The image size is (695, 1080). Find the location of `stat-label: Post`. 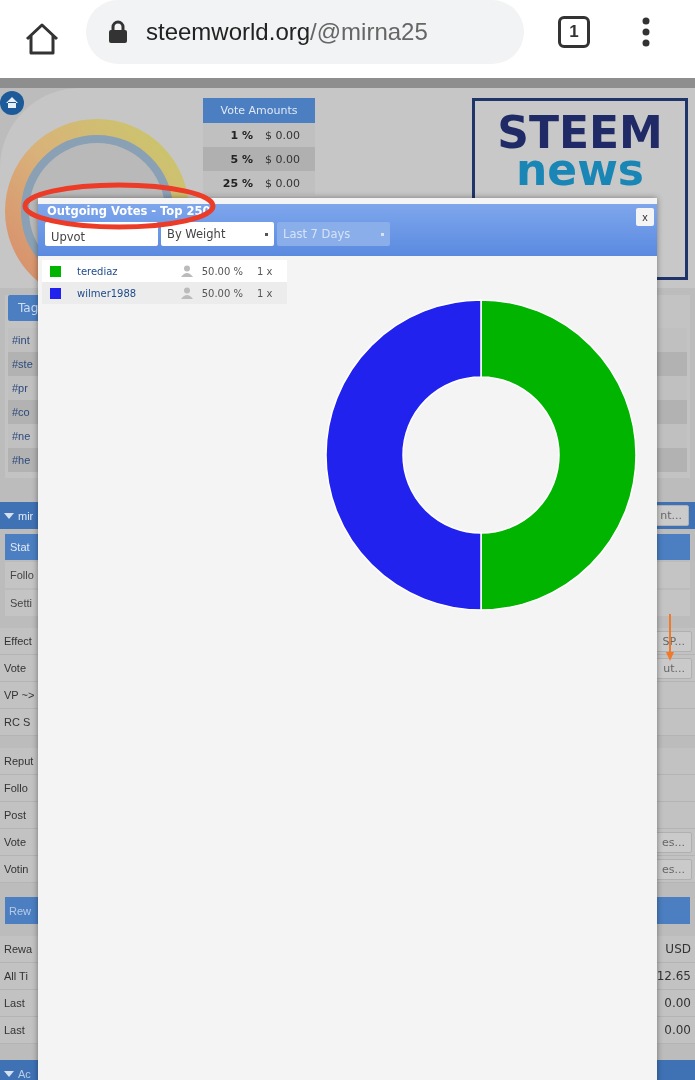

stat-label: Post is located at coordinates (14, 815).